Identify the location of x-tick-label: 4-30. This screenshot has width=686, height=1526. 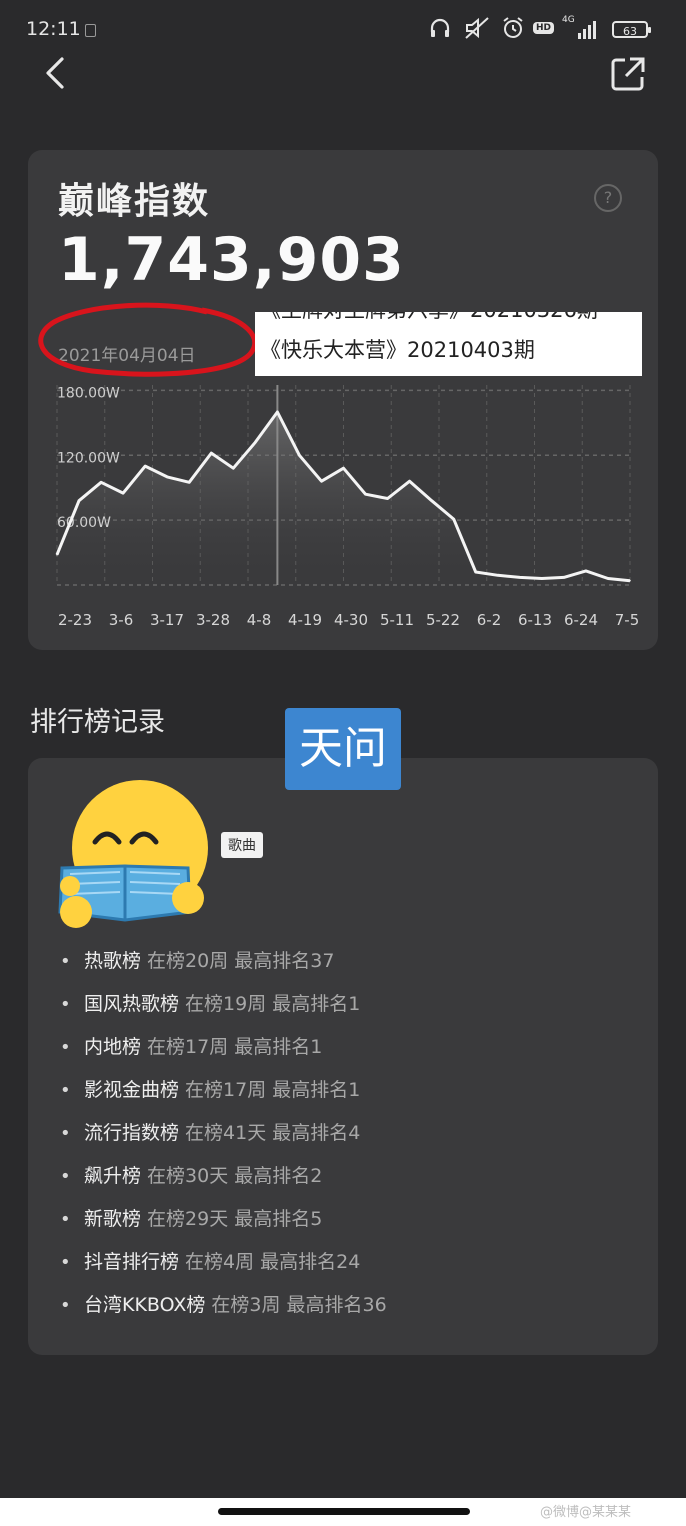
(351, 620).